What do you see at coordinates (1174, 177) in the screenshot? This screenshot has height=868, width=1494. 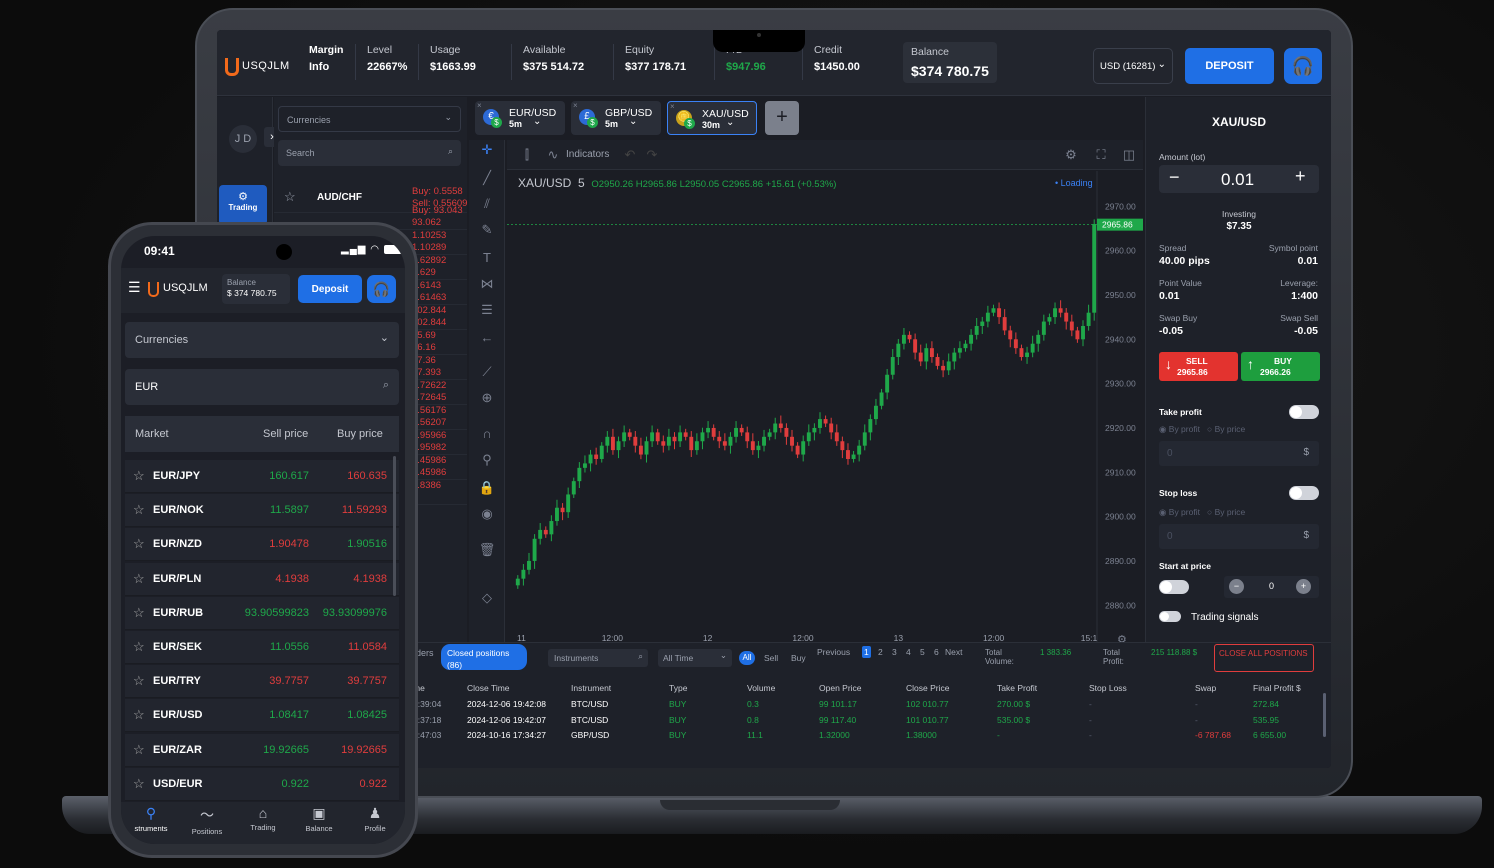 I see `minus-icon: −` at bounding box center [1174, 177].